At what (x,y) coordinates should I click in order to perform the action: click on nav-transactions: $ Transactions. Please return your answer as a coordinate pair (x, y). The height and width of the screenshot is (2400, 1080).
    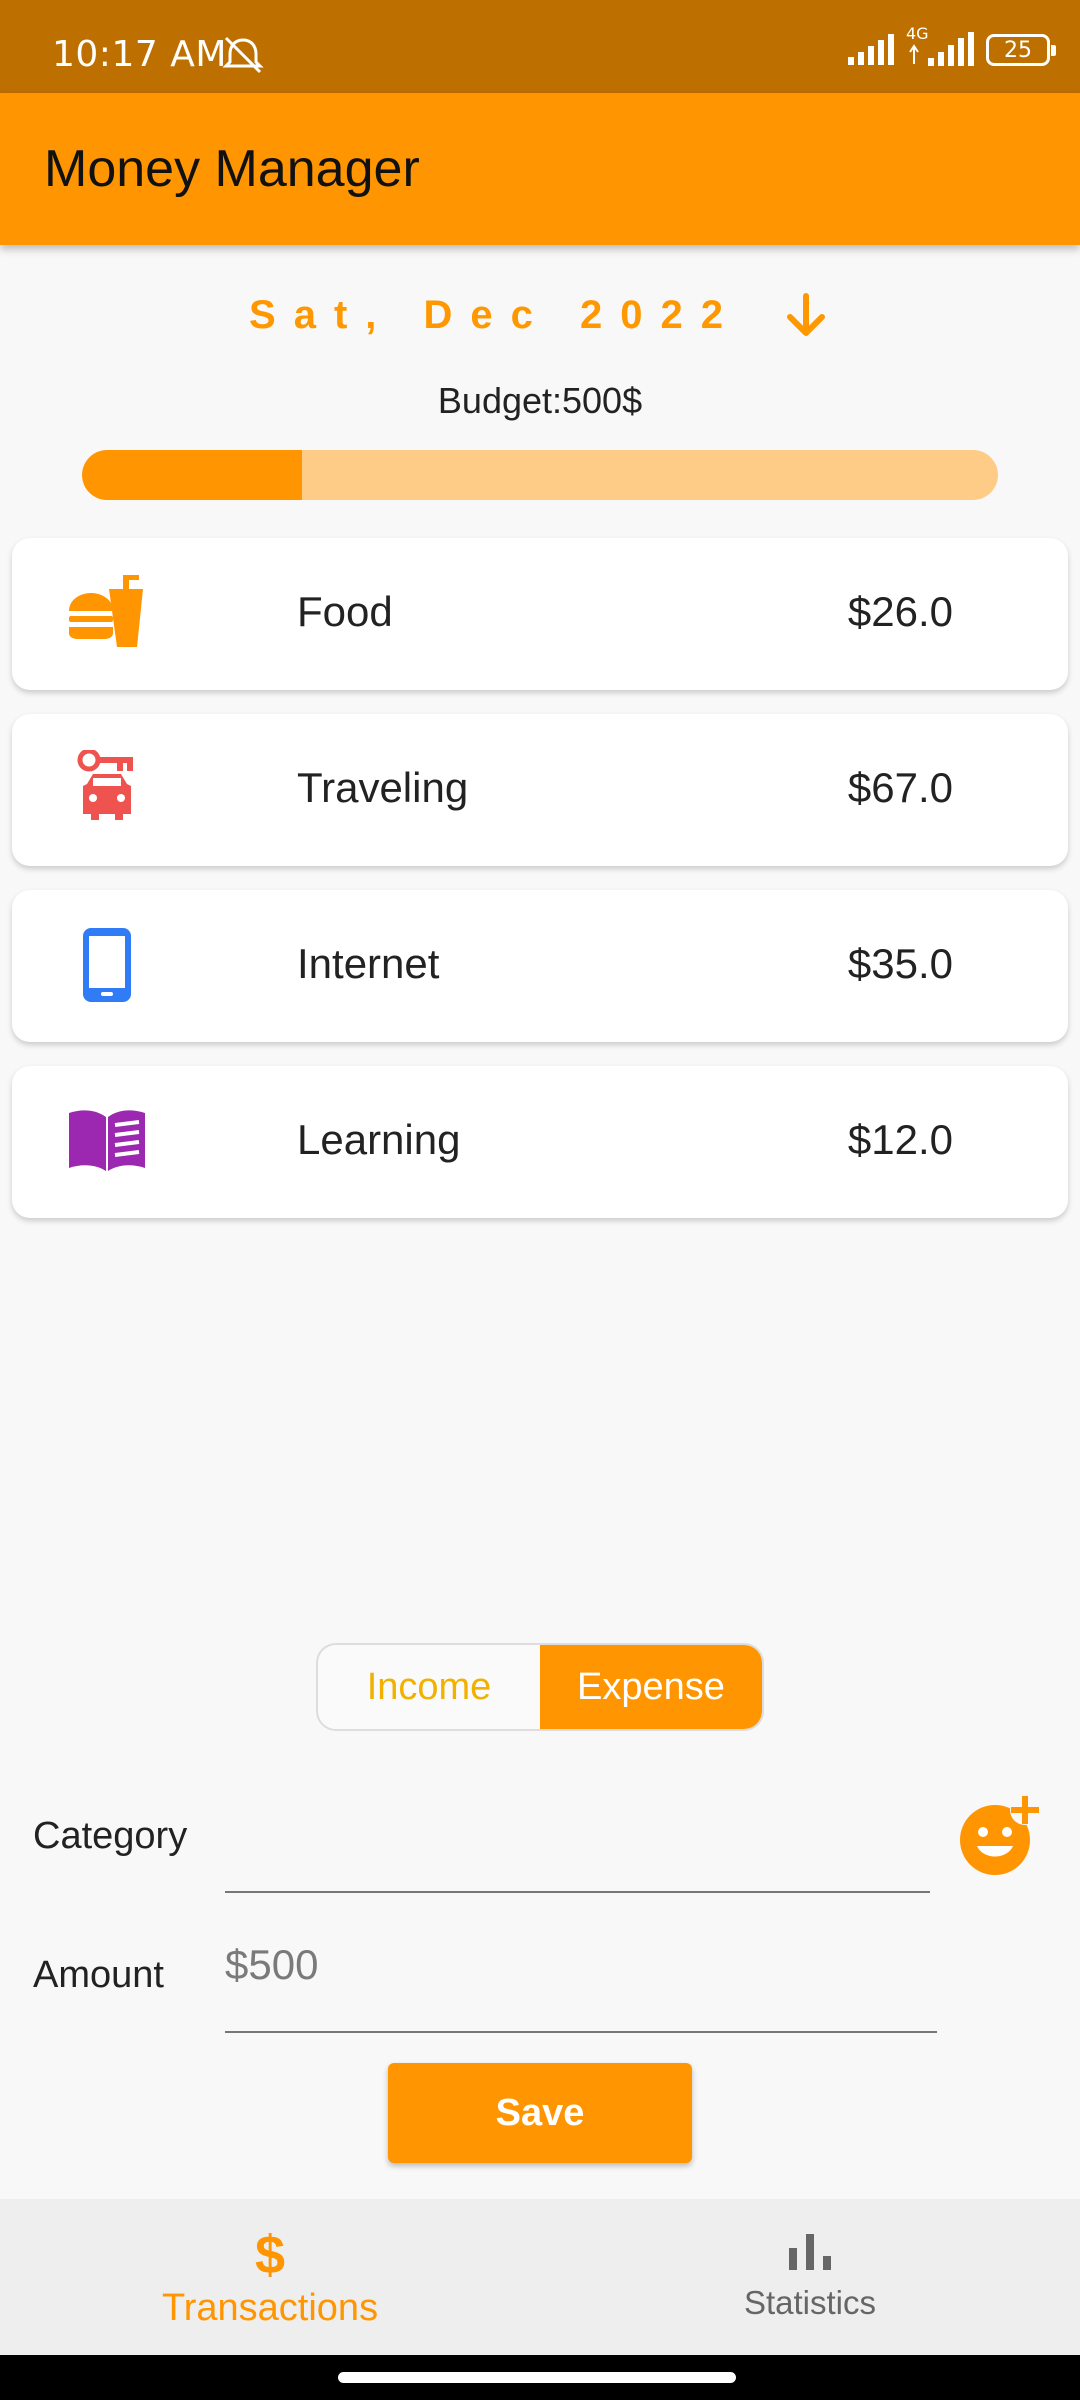
    Looking at the image, I should click on (270, 2277).